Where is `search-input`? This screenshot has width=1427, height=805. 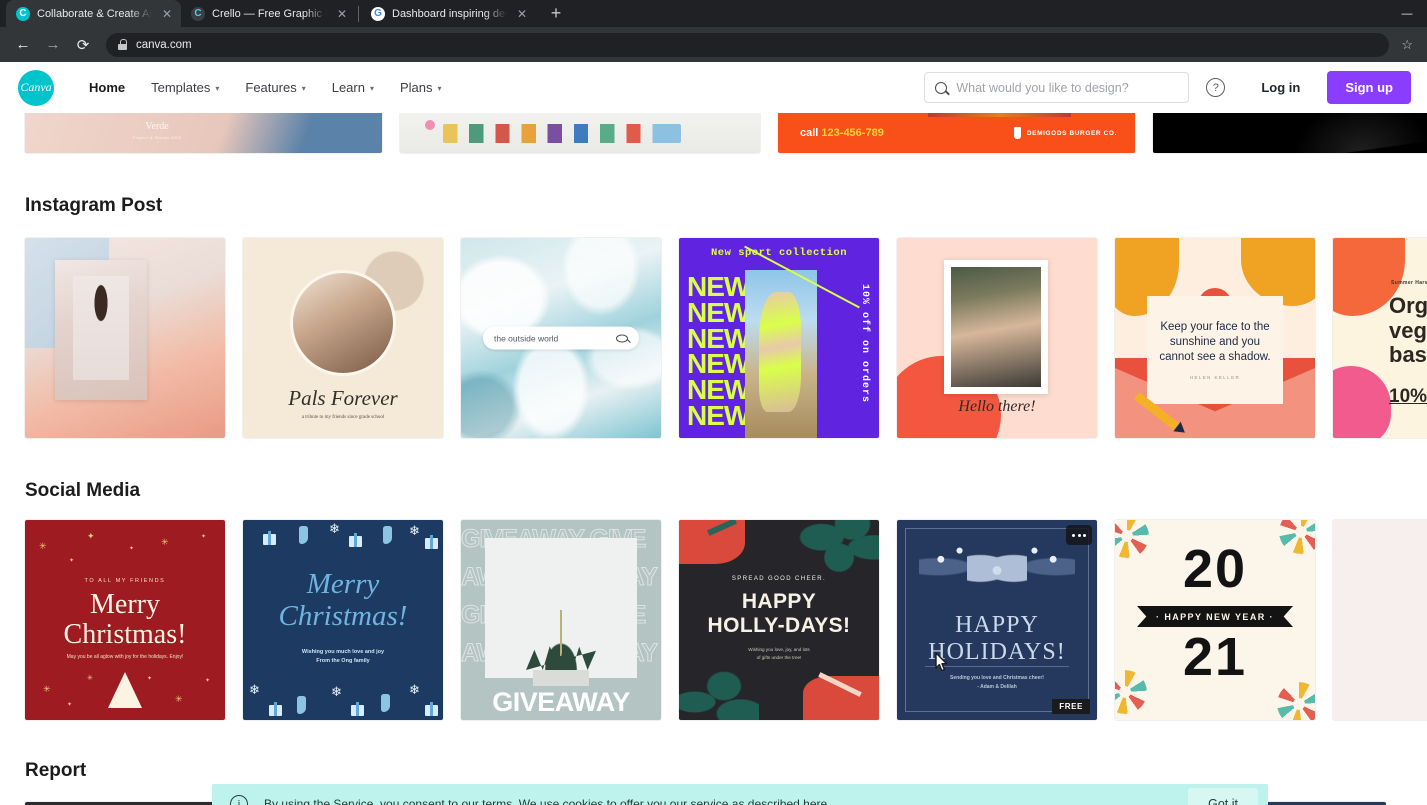
search-input is located at coordinates (1067, 87).